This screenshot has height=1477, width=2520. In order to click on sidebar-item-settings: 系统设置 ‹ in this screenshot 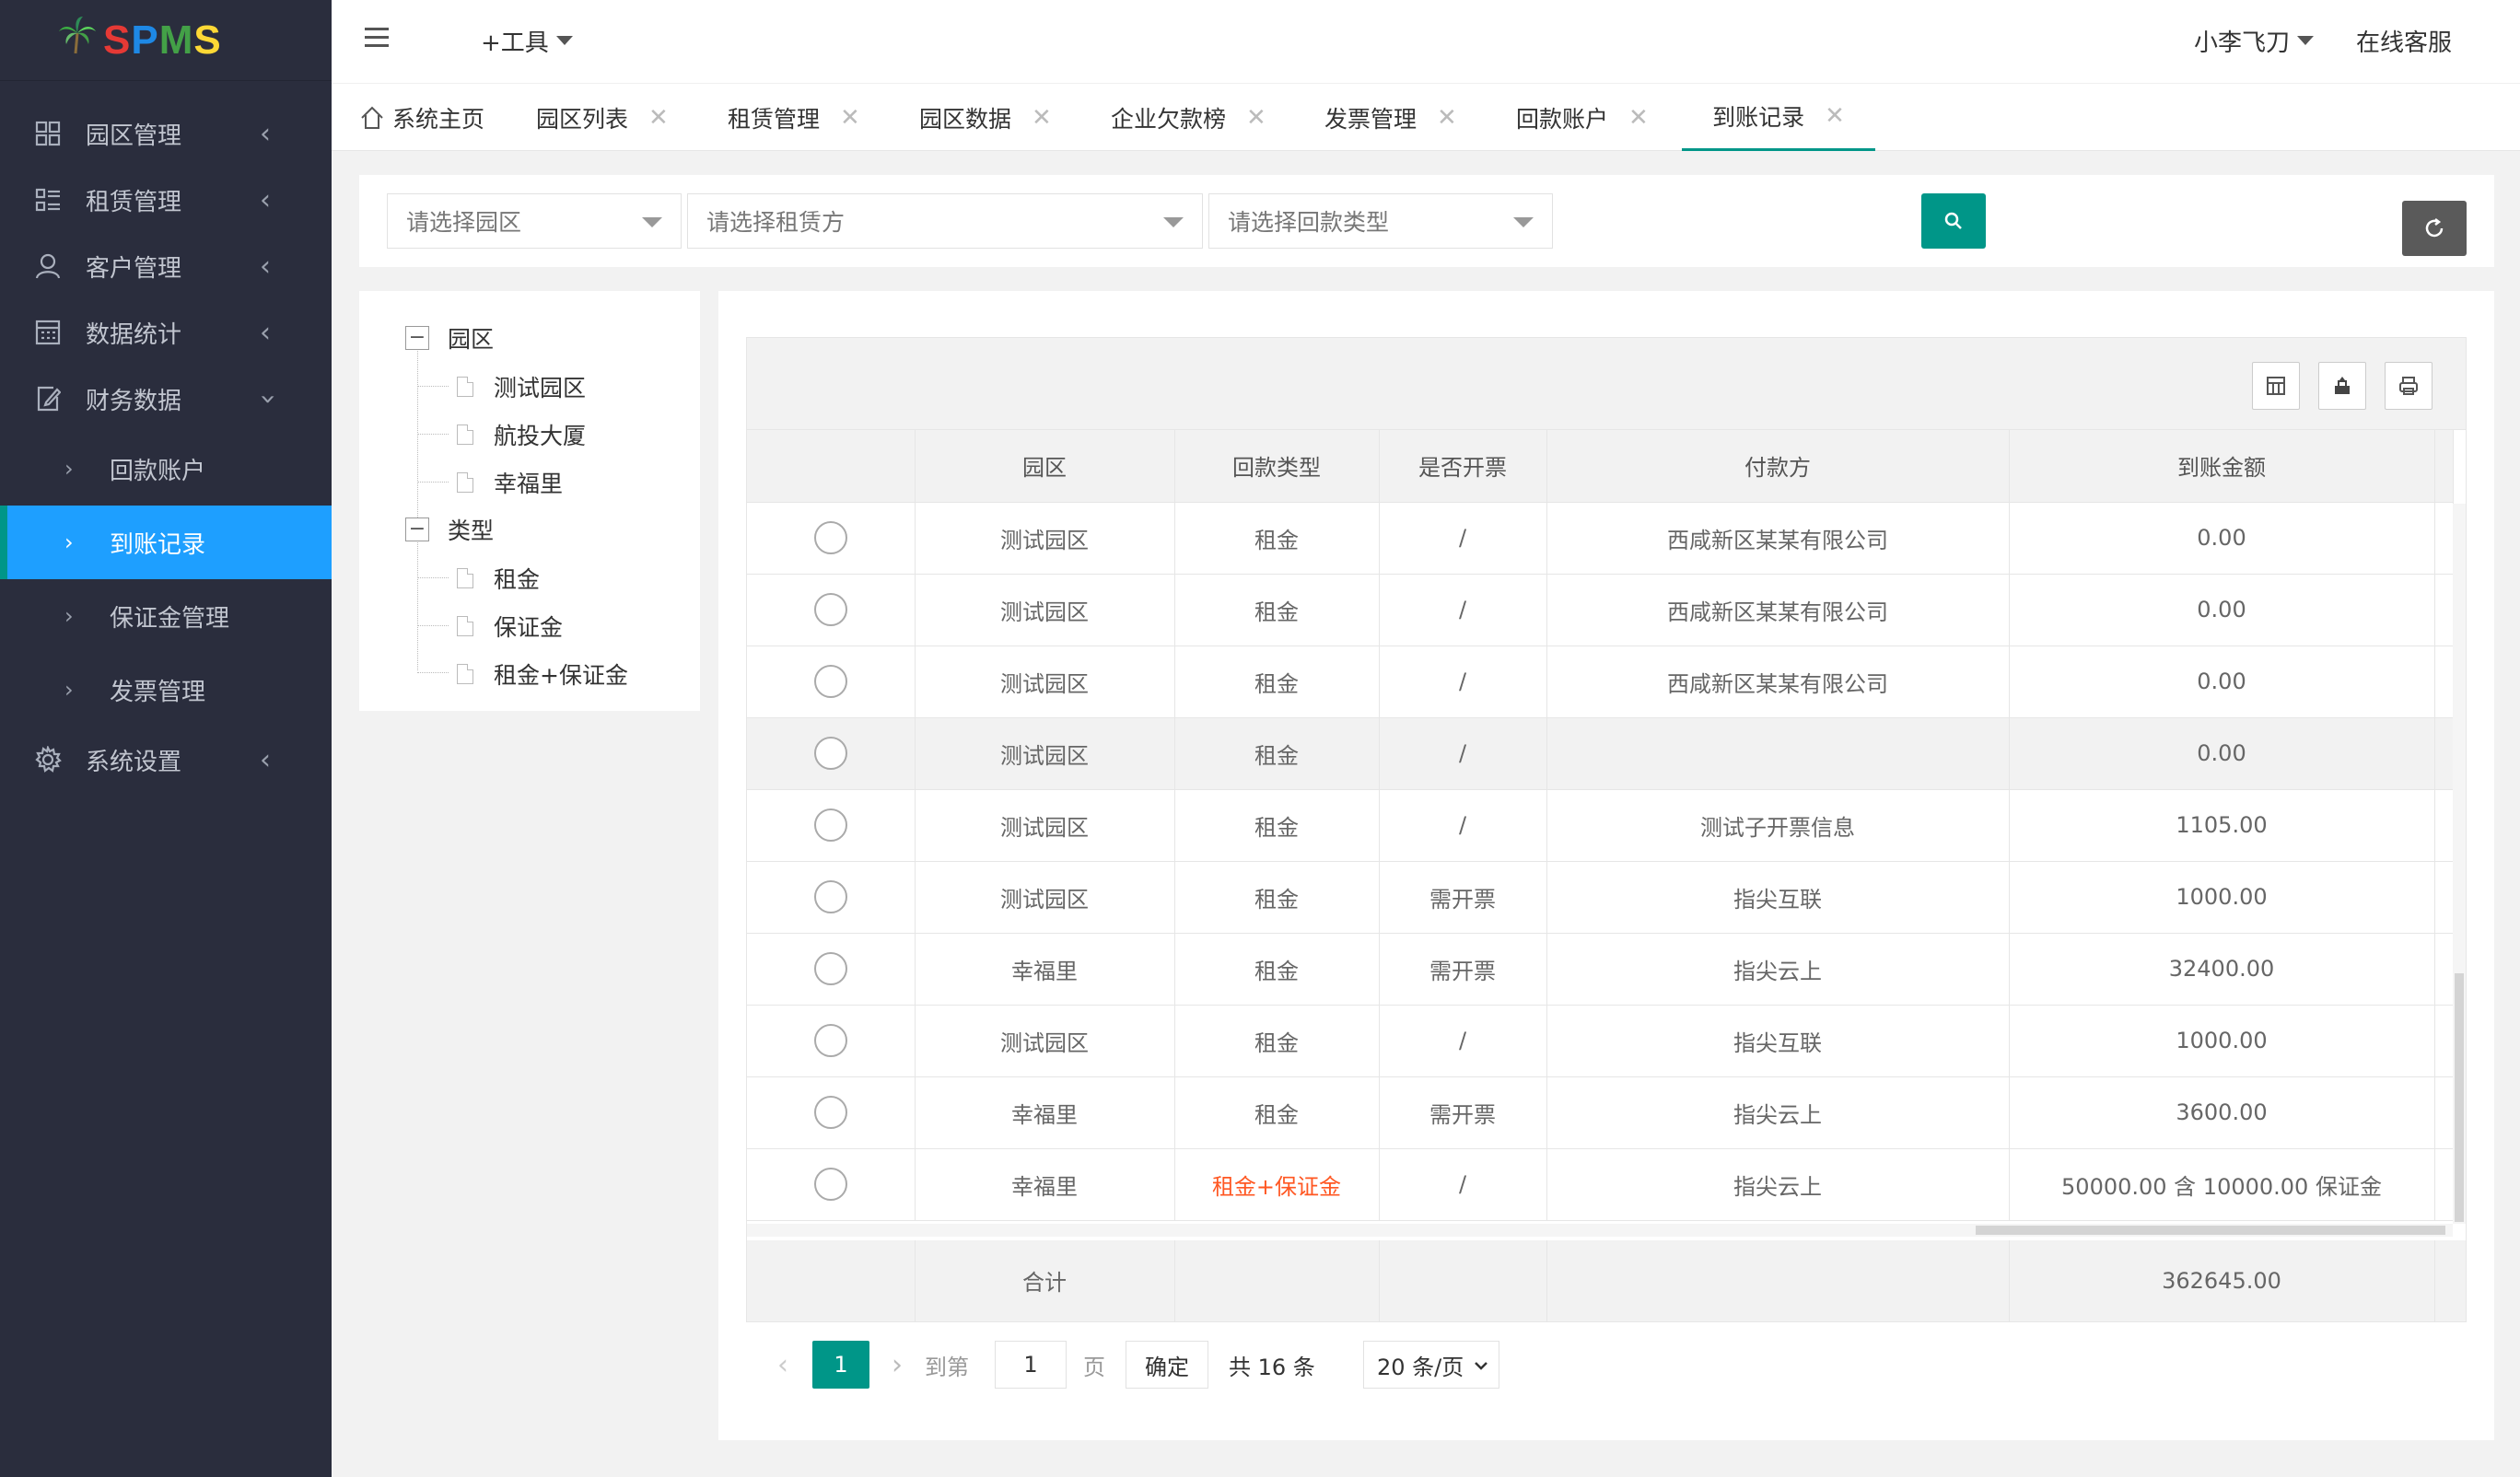, I will do `click(166, 760)`.